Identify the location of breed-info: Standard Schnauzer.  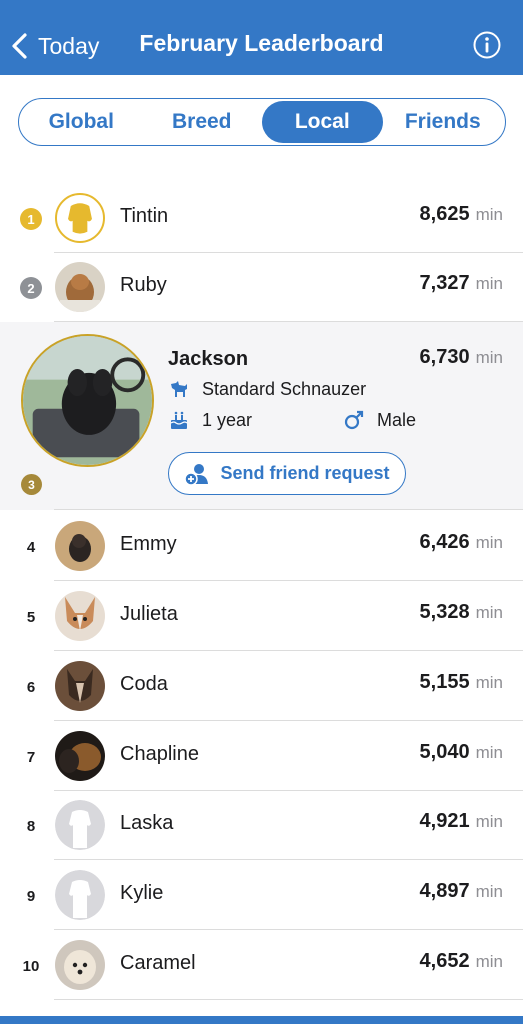
(267, 389).